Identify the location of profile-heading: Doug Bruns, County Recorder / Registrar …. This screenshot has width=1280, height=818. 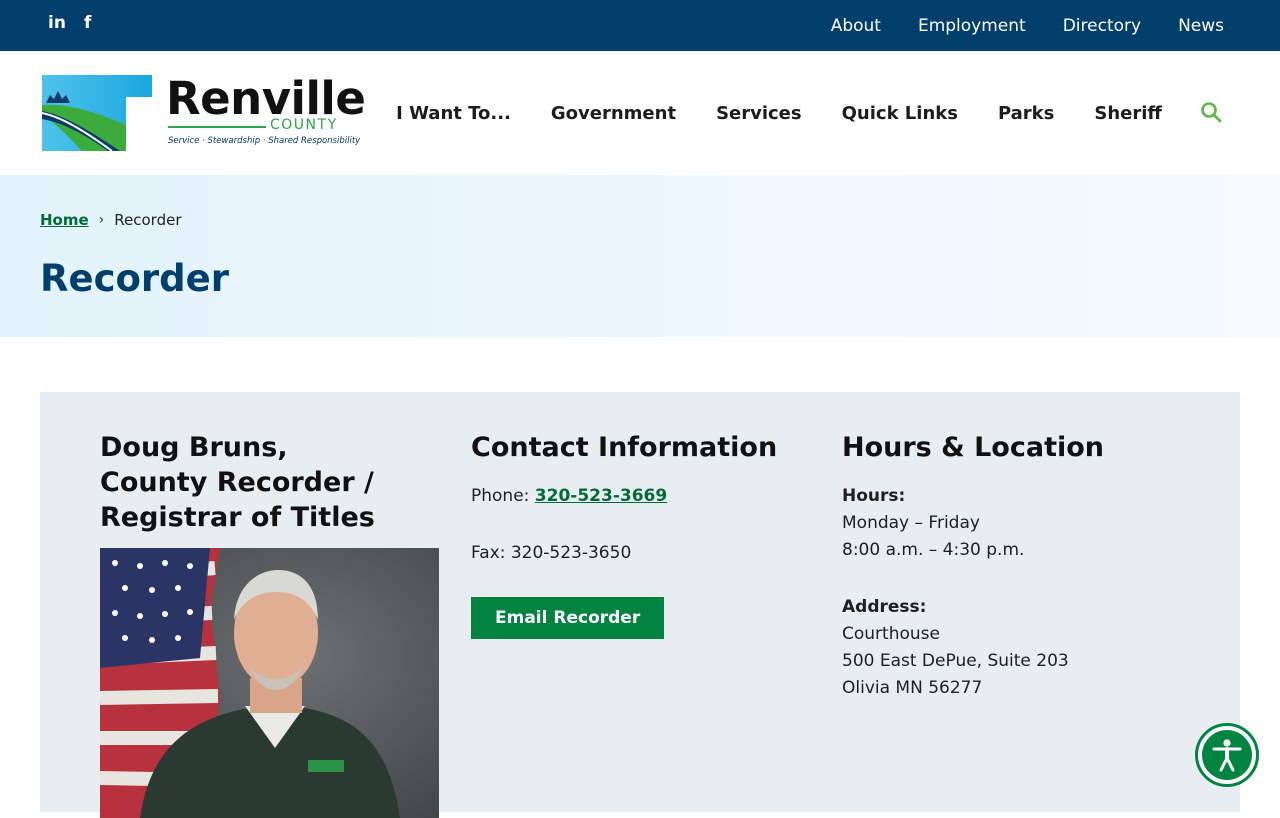
(270, 482).